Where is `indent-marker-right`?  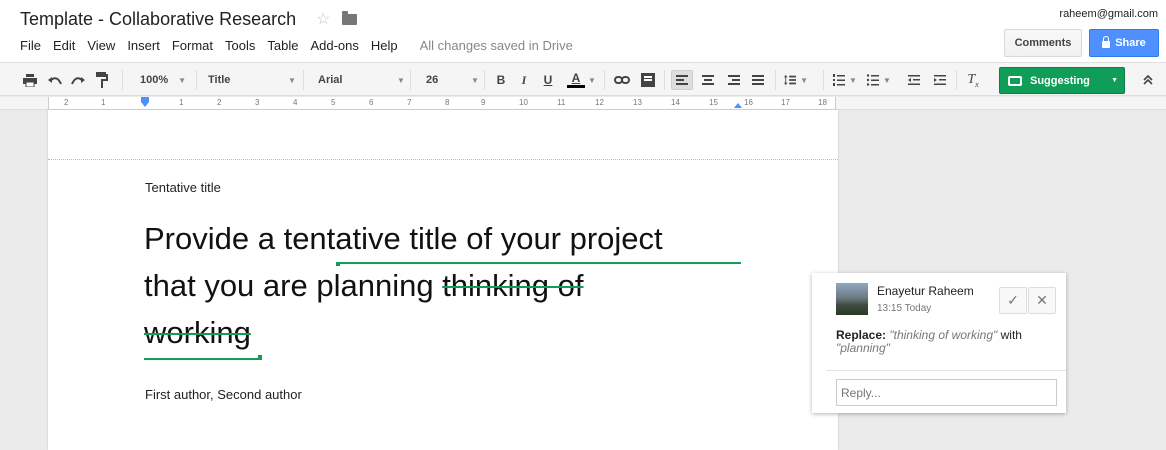
indent-marker-right is located at coordinates (738, 105).